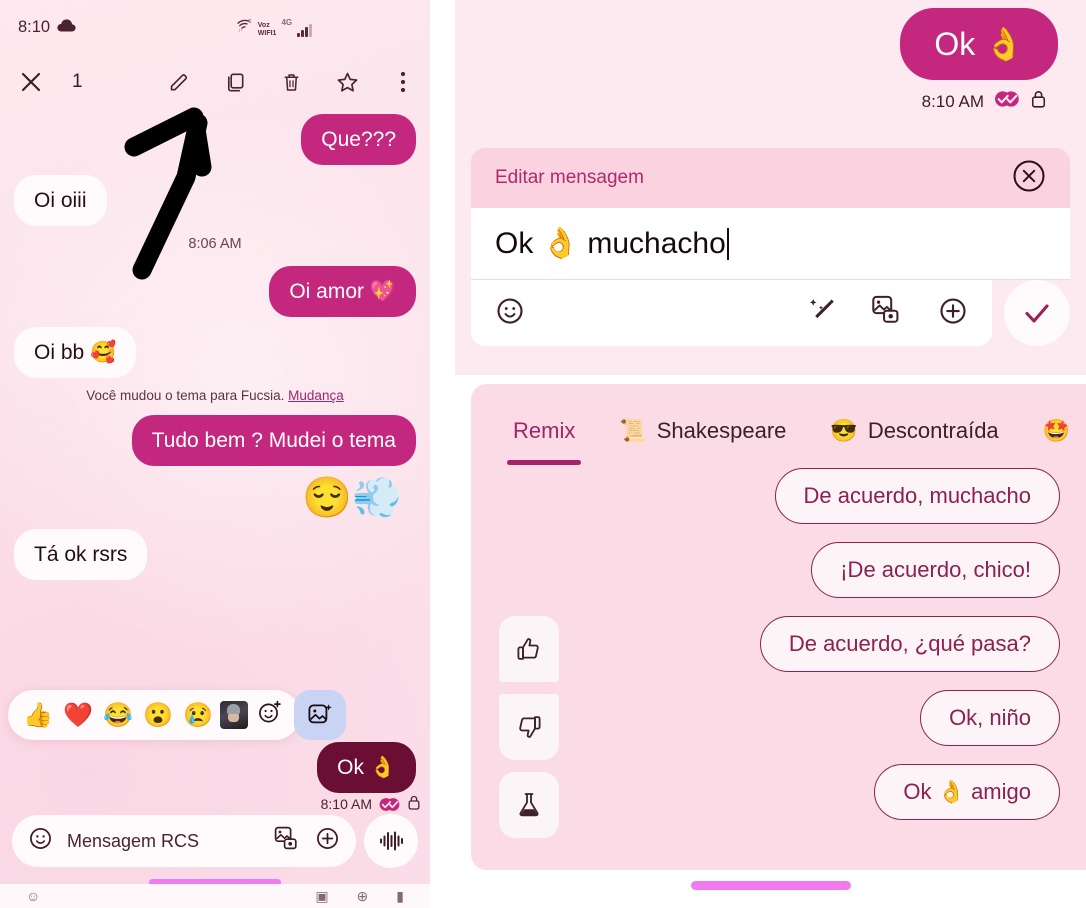 This screenshot has height=908, width=1086. What do you see at coordinates (727, 243) in the screenshot?
I see `text-cursor` at bounding box center [727, 243].